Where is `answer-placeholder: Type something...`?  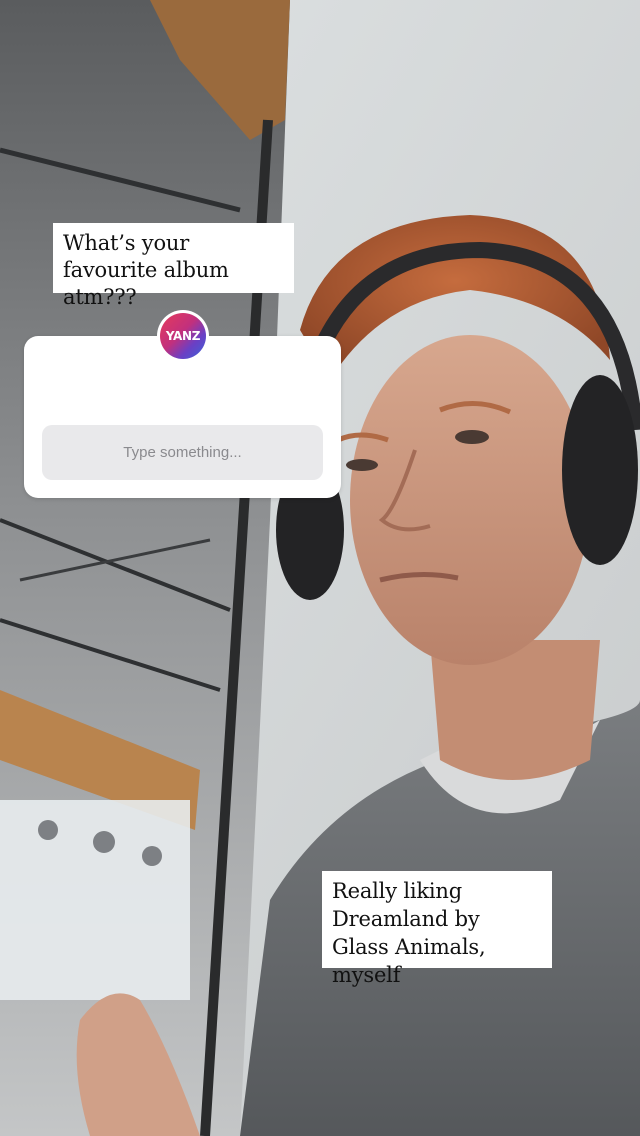
answer-placeholder: Type something... is located at coordinates (182, 452).